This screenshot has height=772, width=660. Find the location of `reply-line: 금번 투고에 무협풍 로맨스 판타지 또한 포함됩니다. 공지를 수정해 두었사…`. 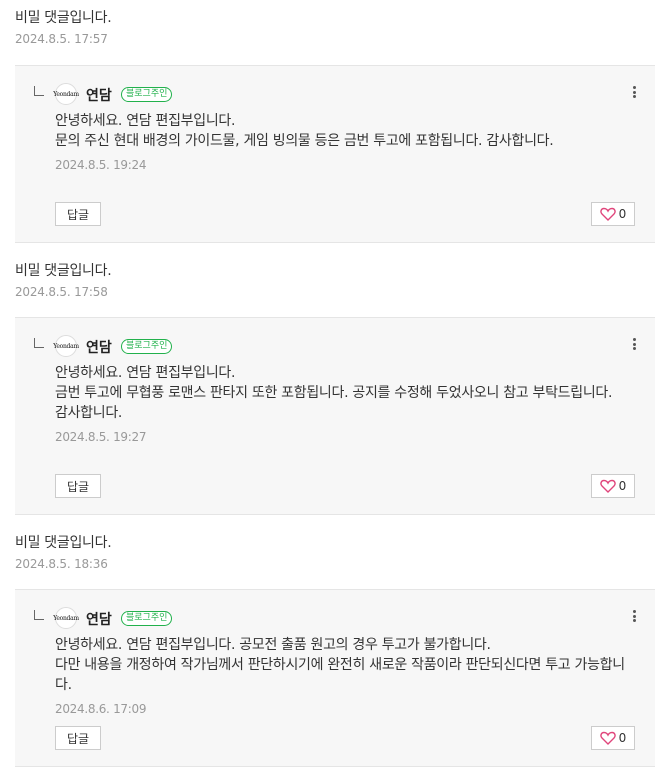

reply-line: 금번 투고에 무협풍 로맨스 판타지 또한 포함됩니다. 공지를 수정해 두었사… is located at coordinates (334, 393).